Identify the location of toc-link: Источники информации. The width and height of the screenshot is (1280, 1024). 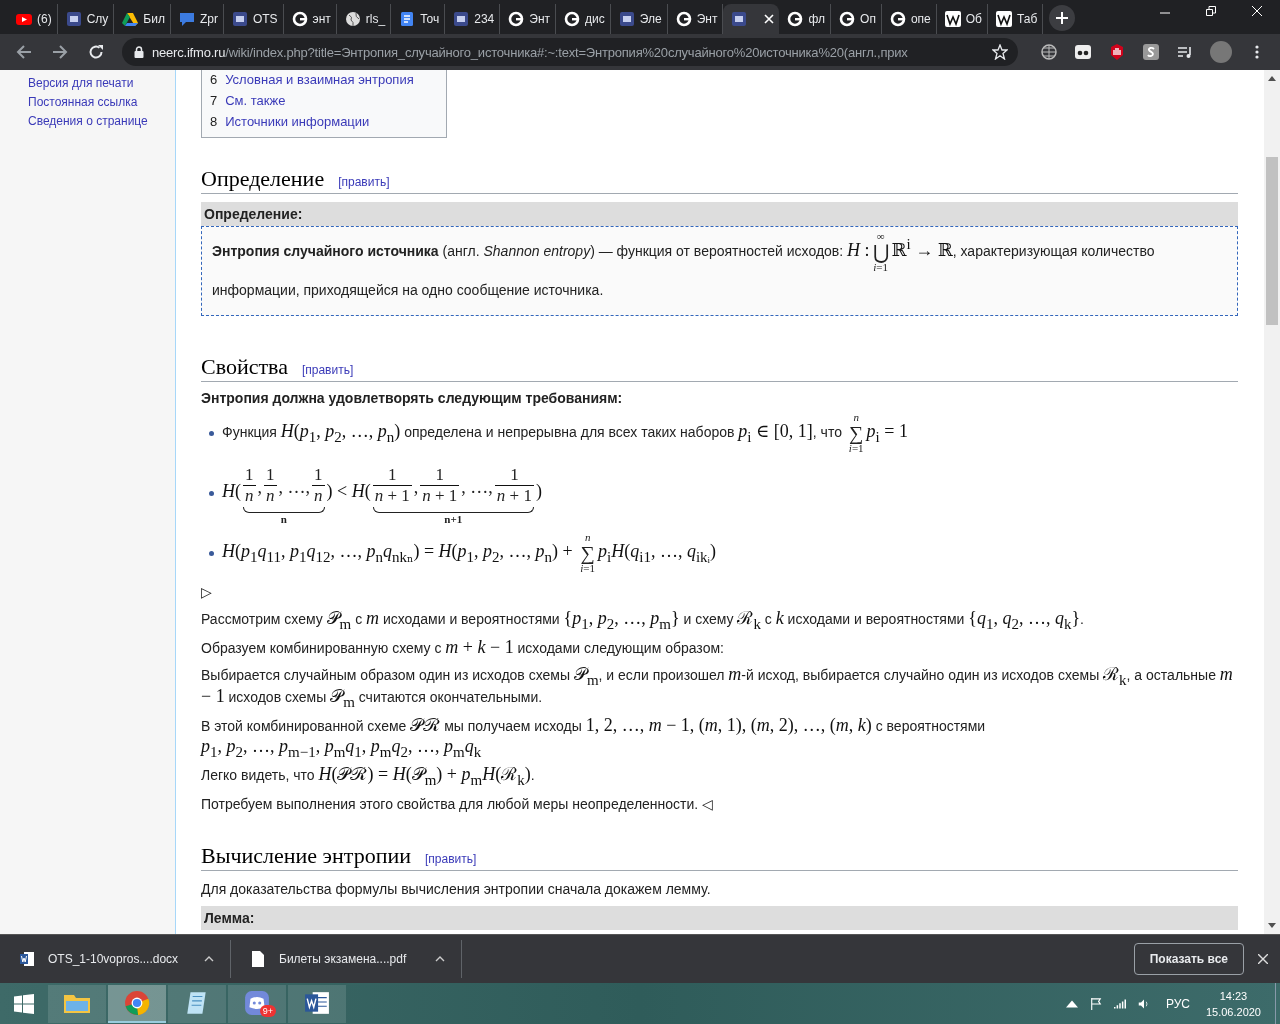
(297, 121).